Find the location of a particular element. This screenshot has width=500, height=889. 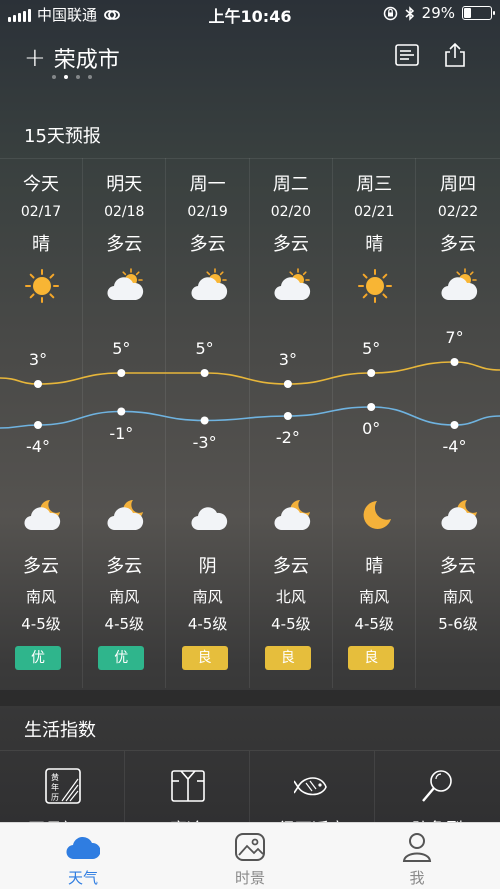

photo-tab-icon is located at coordinates (250, 847).